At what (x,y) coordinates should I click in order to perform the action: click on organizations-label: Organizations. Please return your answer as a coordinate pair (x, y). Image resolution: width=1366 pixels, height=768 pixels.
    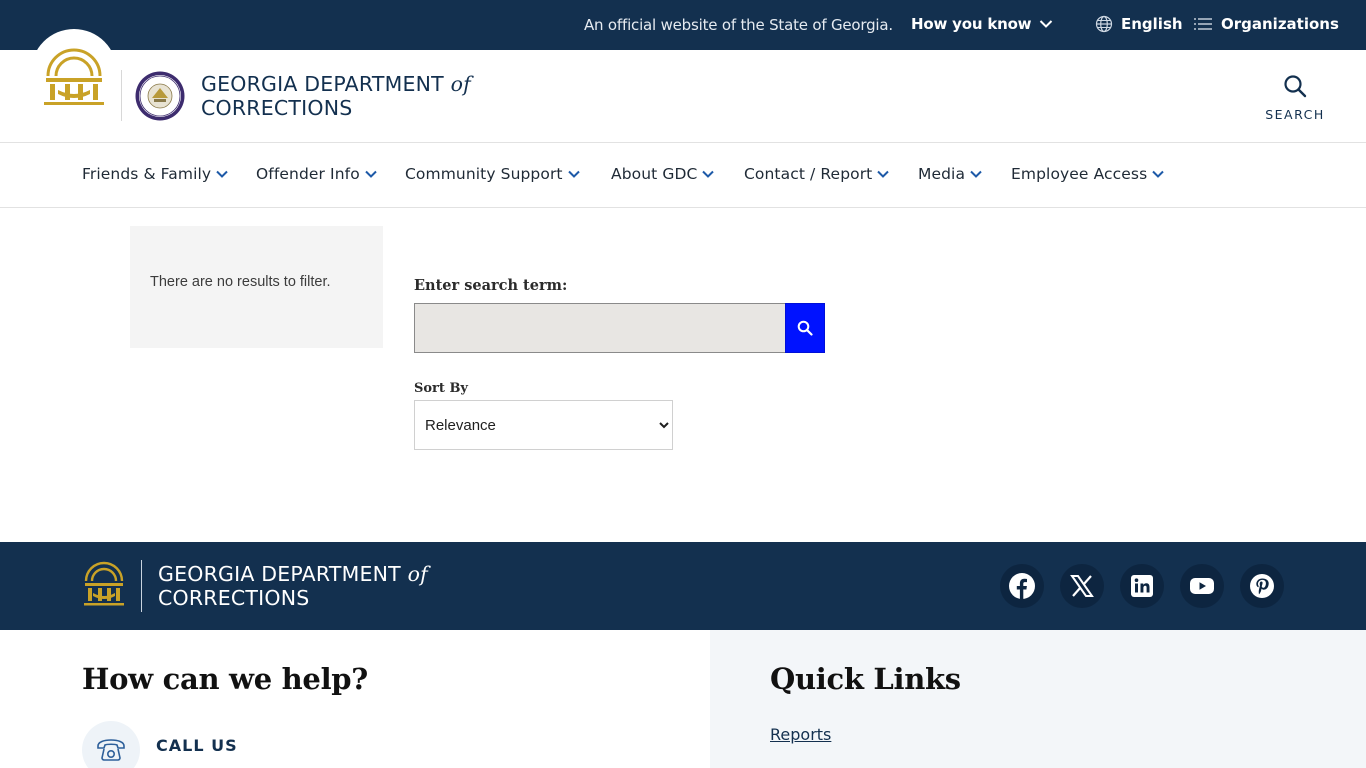
    Looking at the image, I should click on (1280, 24).